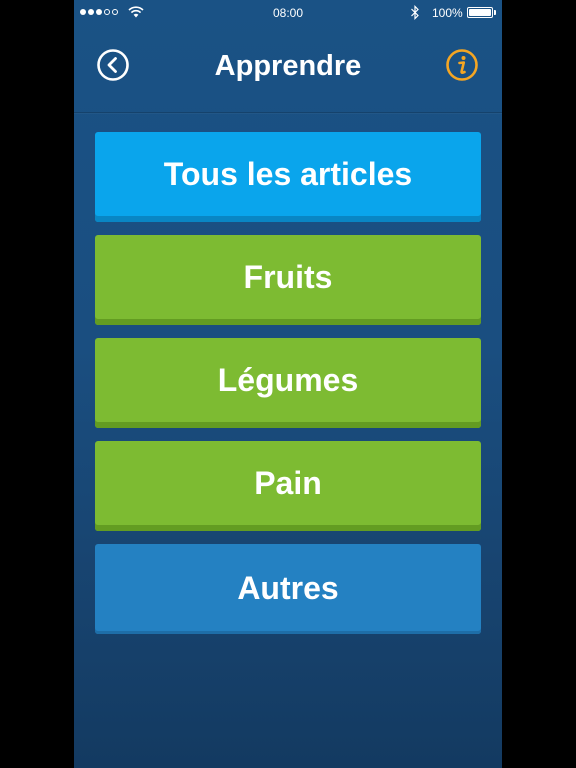 The image size is (576, 768). I want to click on others-button: Autres, so click(288, 589).